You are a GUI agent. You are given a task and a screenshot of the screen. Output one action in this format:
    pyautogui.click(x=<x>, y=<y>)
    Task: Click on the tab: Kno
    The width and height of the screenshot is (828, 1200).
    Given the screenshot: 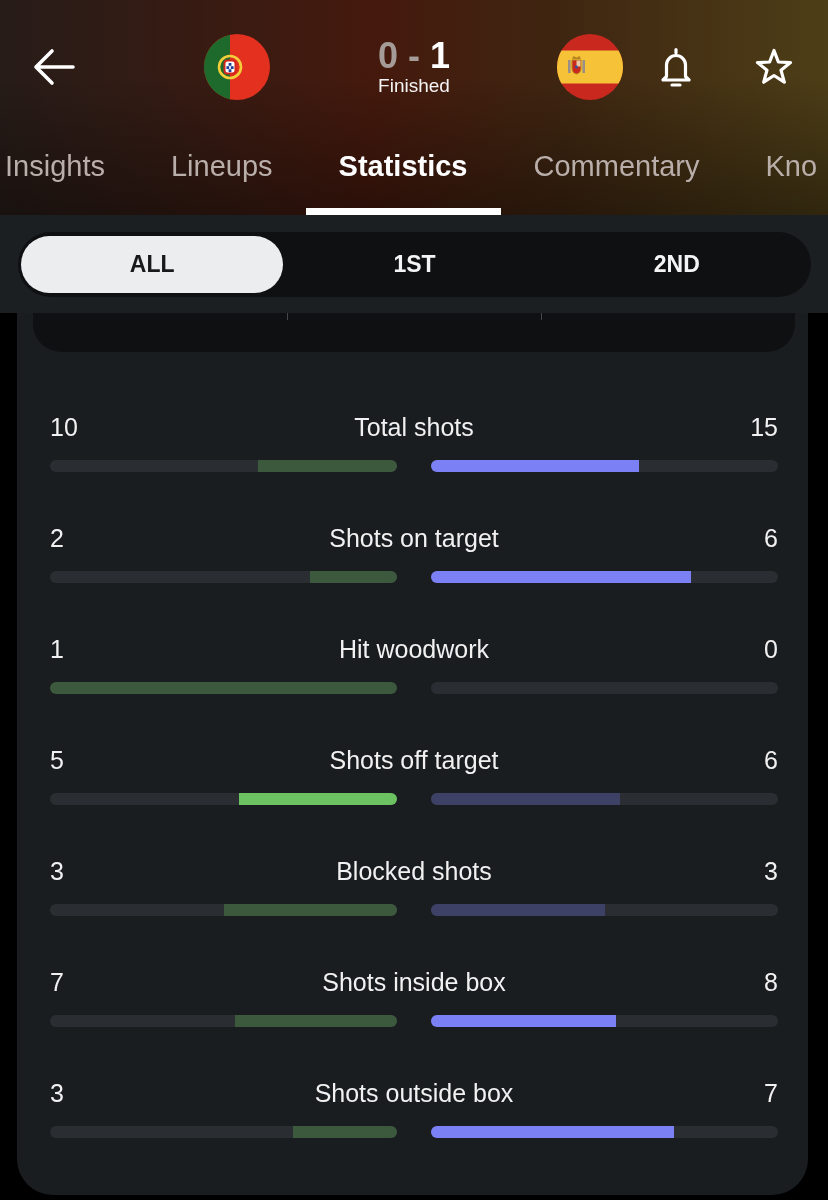 What is the action you would take?
    pyautogui.click(x=775, y=174)
    